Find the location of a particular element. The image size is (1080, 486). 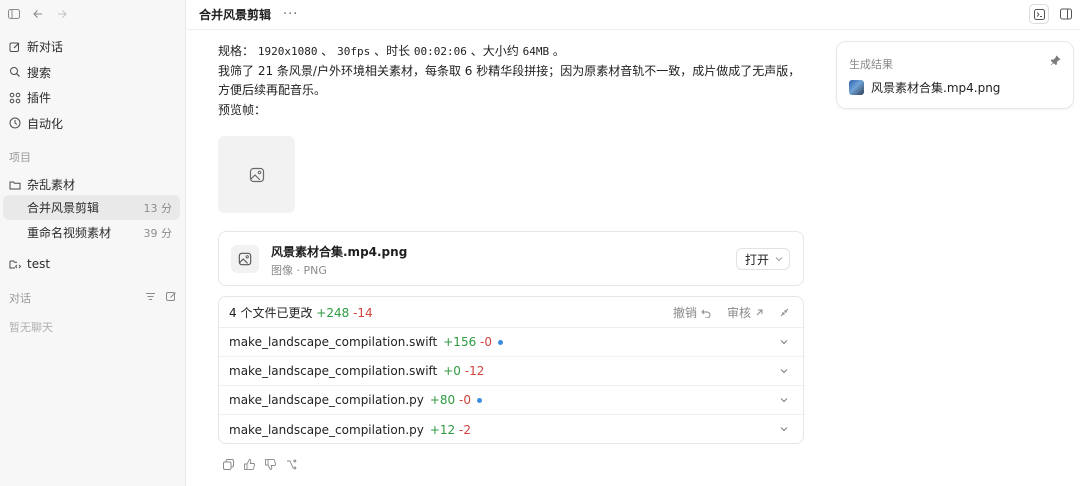

forward-arrow-icon is located at coordinates (62, 14).